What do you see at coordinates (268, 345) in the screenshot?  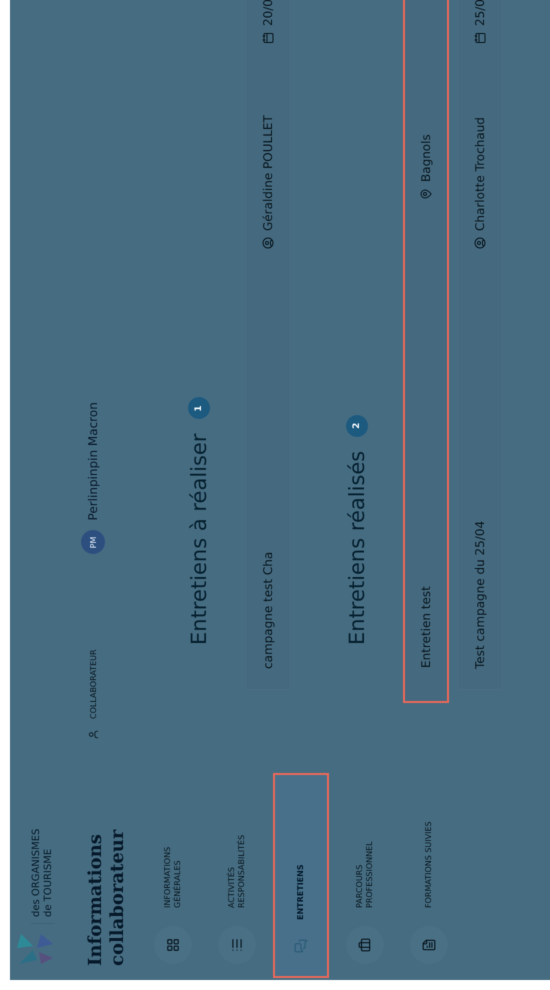 I see `interview-card: campagne test Cha Géraldine POULLET 20/0` at bounding box center [268, 345].